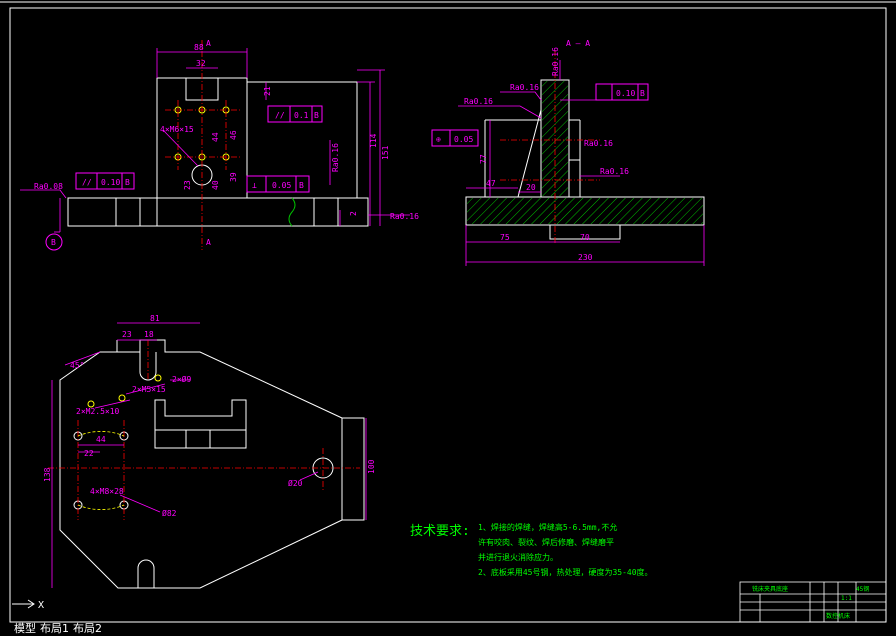 The image size is (896, 636). What do you see at coordinates (98, 411) in the screenshot?
I see `plan-note-m2: 2×M2.5×10` at bounding box center [98, 411].